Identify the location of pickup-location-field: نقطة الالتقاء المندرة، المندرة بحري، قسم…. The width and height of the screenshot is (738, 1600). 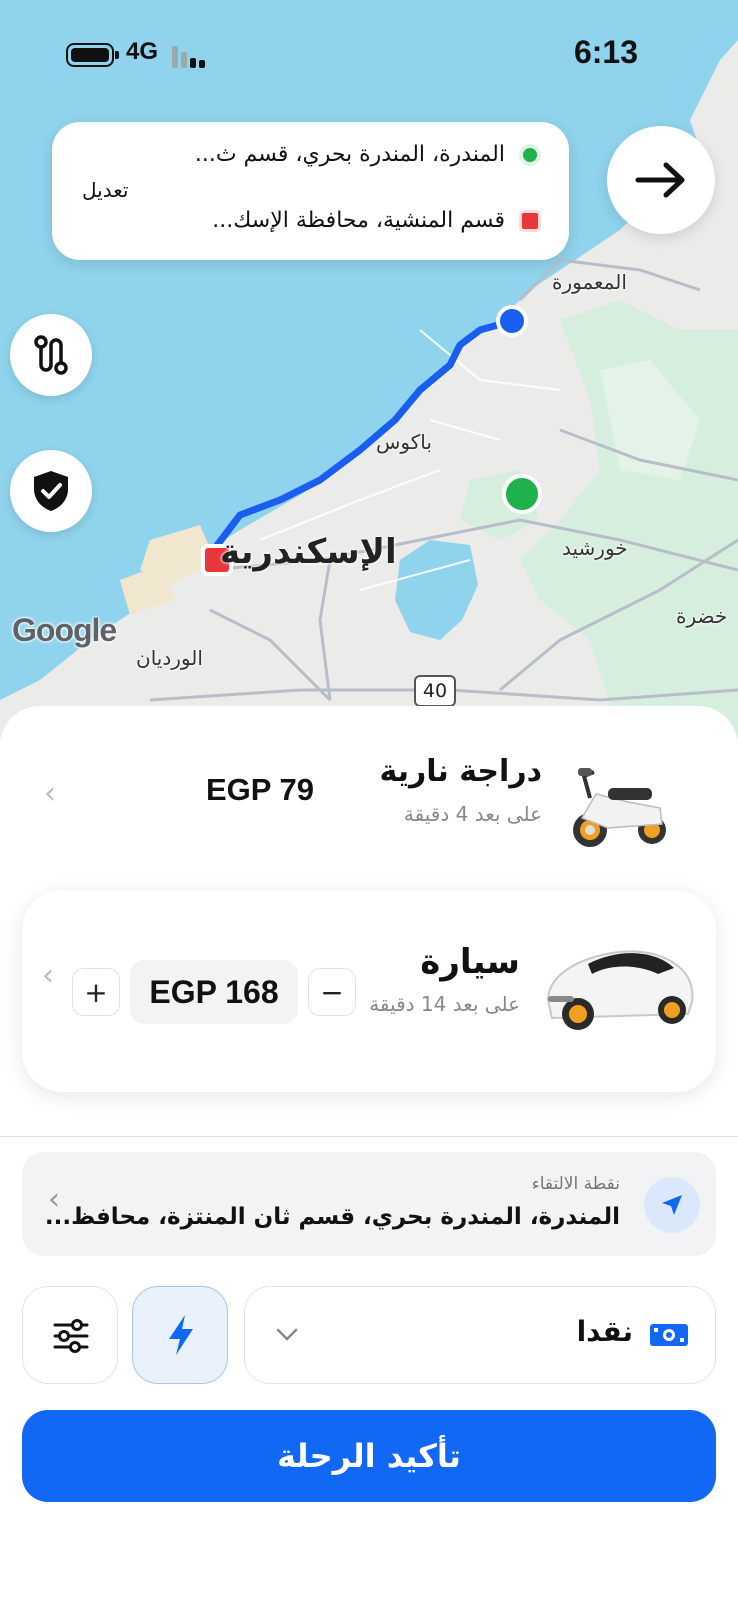
(369, 1204).